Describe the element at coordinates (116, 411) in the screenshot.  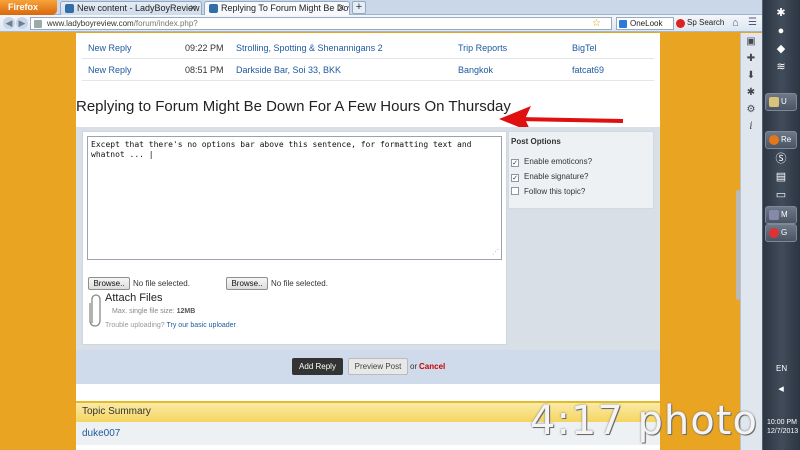
I see `topic-summary-title: Topic Summary` at that location.